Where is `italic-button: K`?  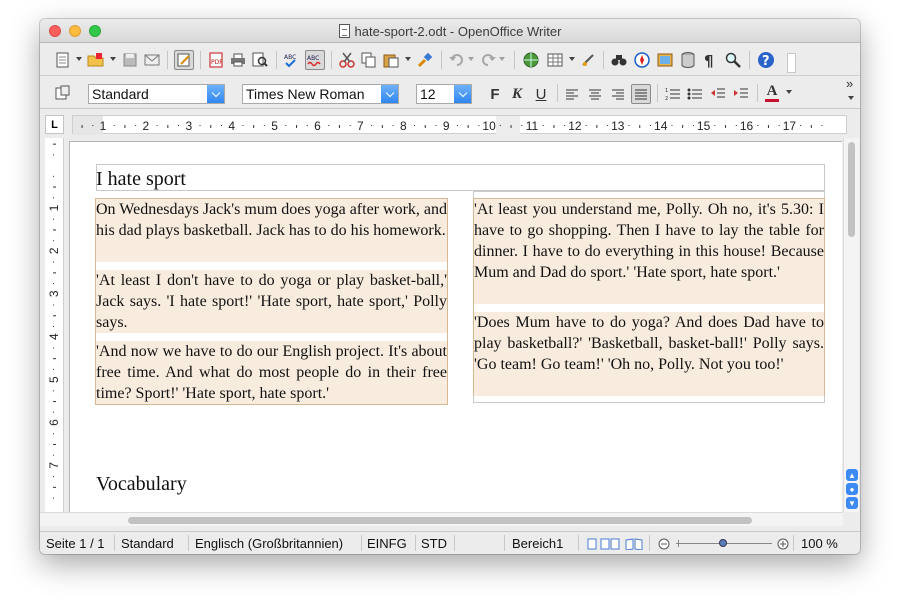
italic-button: K is located at coordinates (517, 94).